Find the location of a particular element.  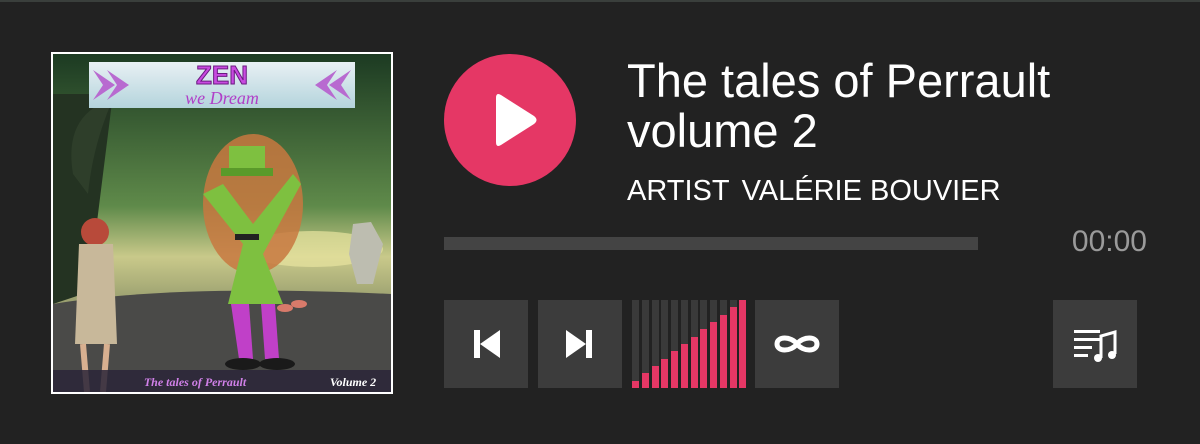

progress-bar is located at coordinates (711, 243).